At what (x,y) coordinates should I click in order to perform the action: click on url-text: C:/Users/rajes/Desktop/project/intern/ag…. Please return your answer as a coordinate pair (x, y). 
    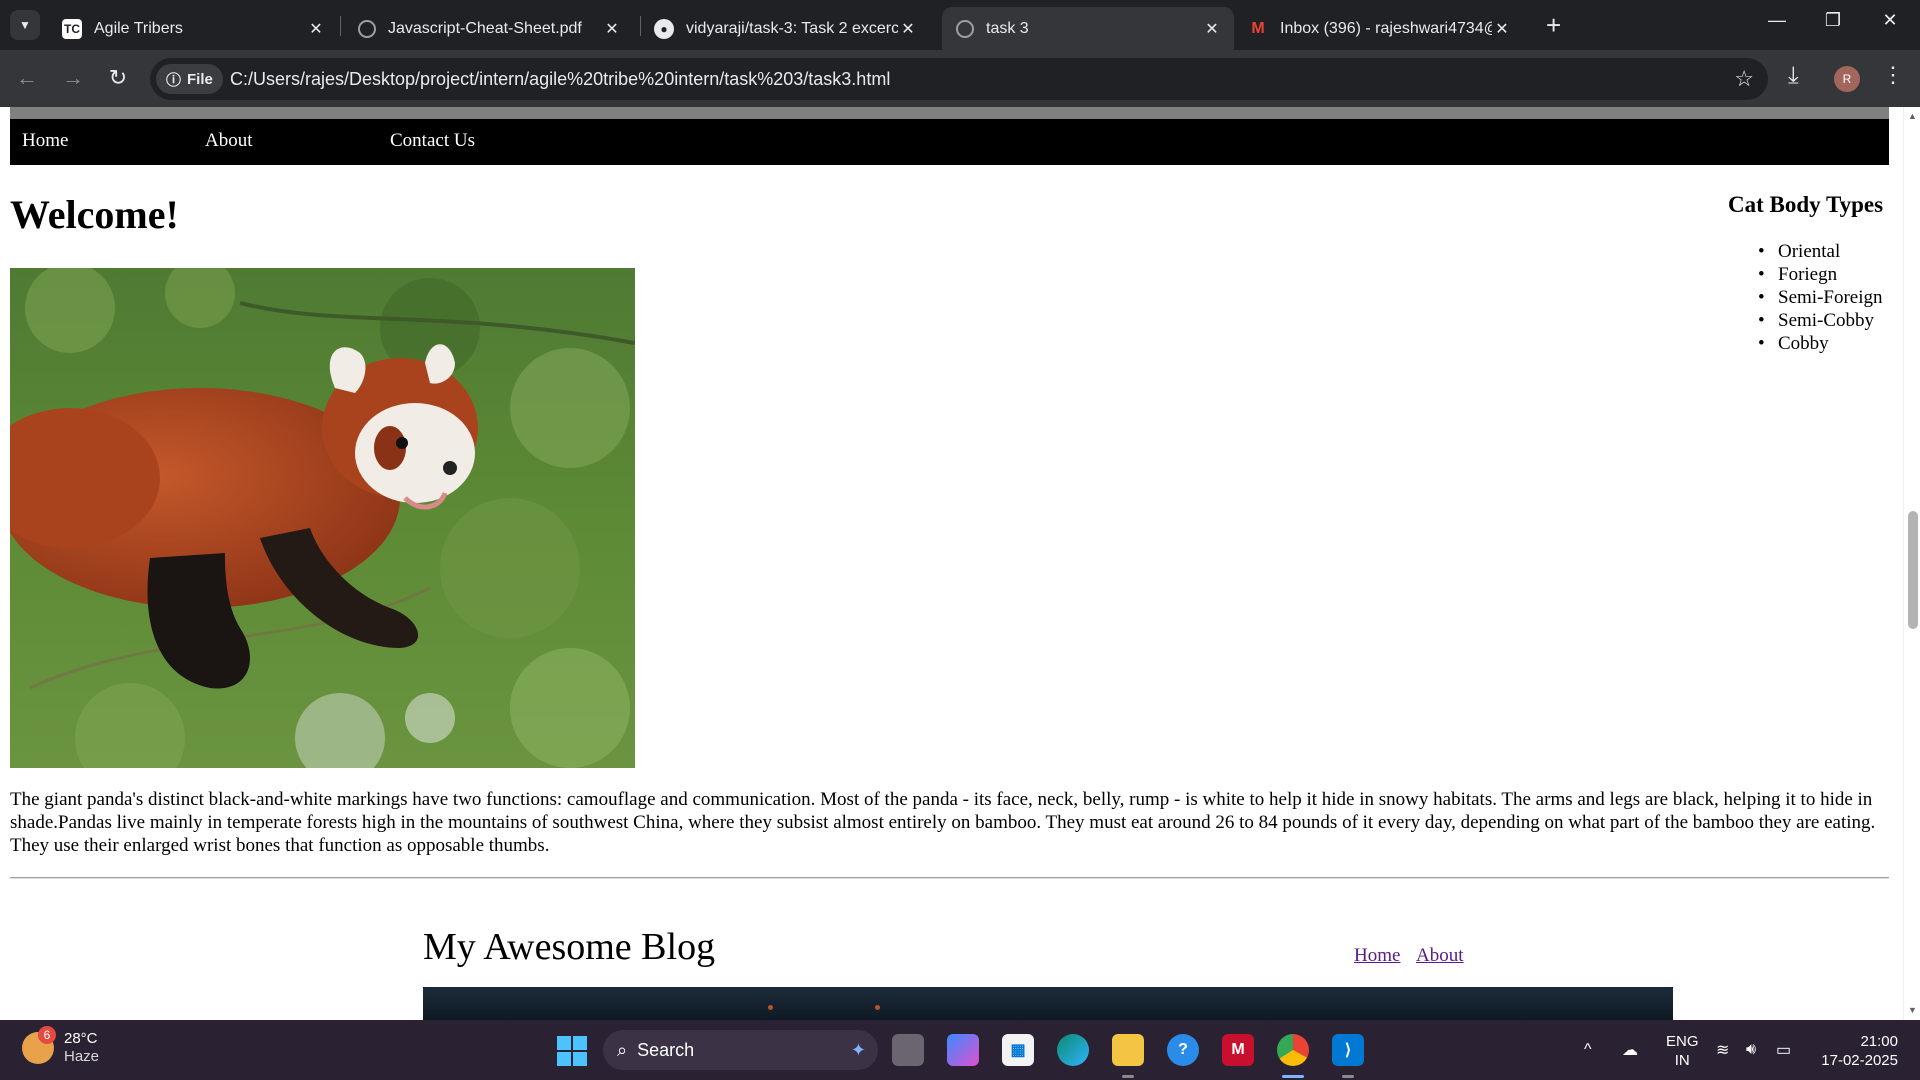
    Looking at the image, I should click on (560, 79).